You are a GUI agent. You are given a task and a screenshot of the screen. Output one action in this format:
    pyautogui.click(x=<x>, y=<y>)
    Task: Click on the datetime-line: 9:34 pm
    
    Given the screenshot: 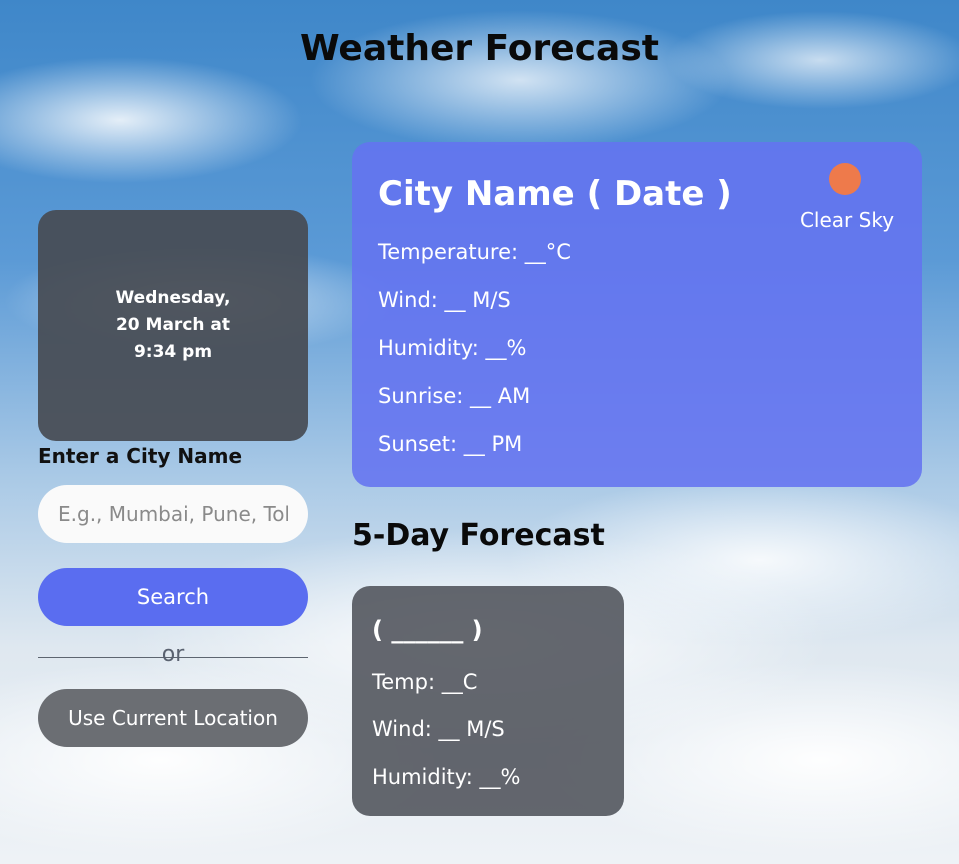 What is the action you would take?
    pyautogui.click(x=173, y=352)
    